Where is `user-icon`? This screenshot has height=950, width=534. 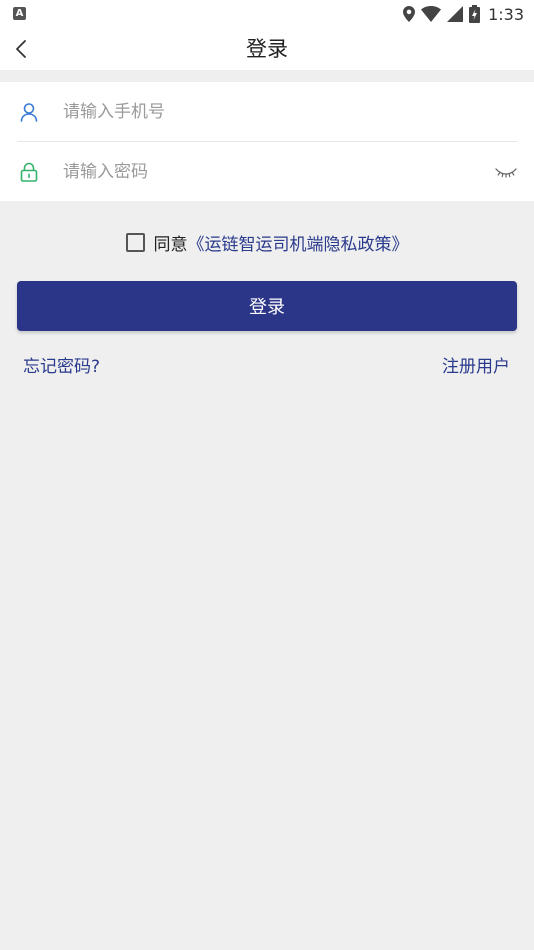
user-icon is located at coordinates (29, 112).